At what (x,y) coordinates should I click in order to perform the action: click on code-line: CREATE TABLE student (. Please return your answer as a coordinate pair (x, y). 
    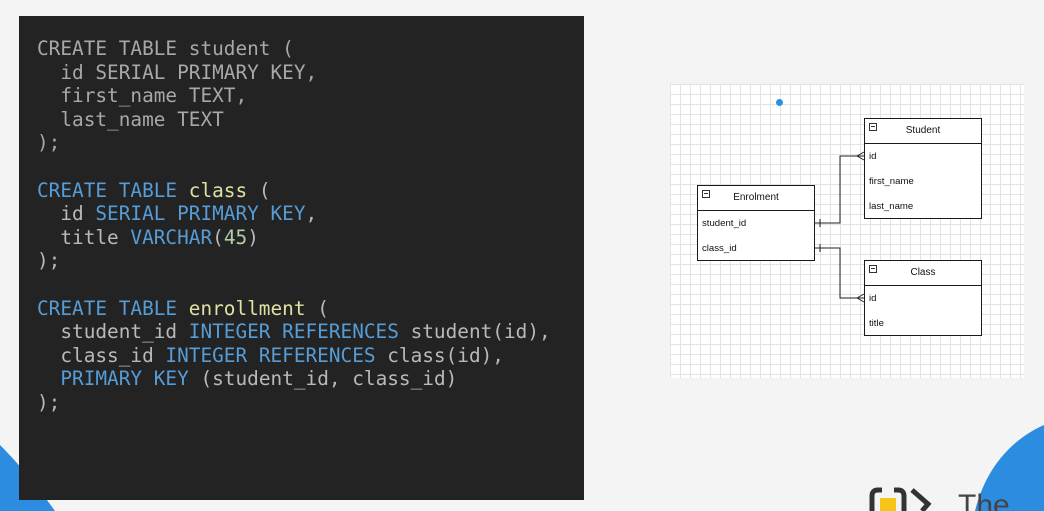
    Looking at the image, I should click on (310, 49).